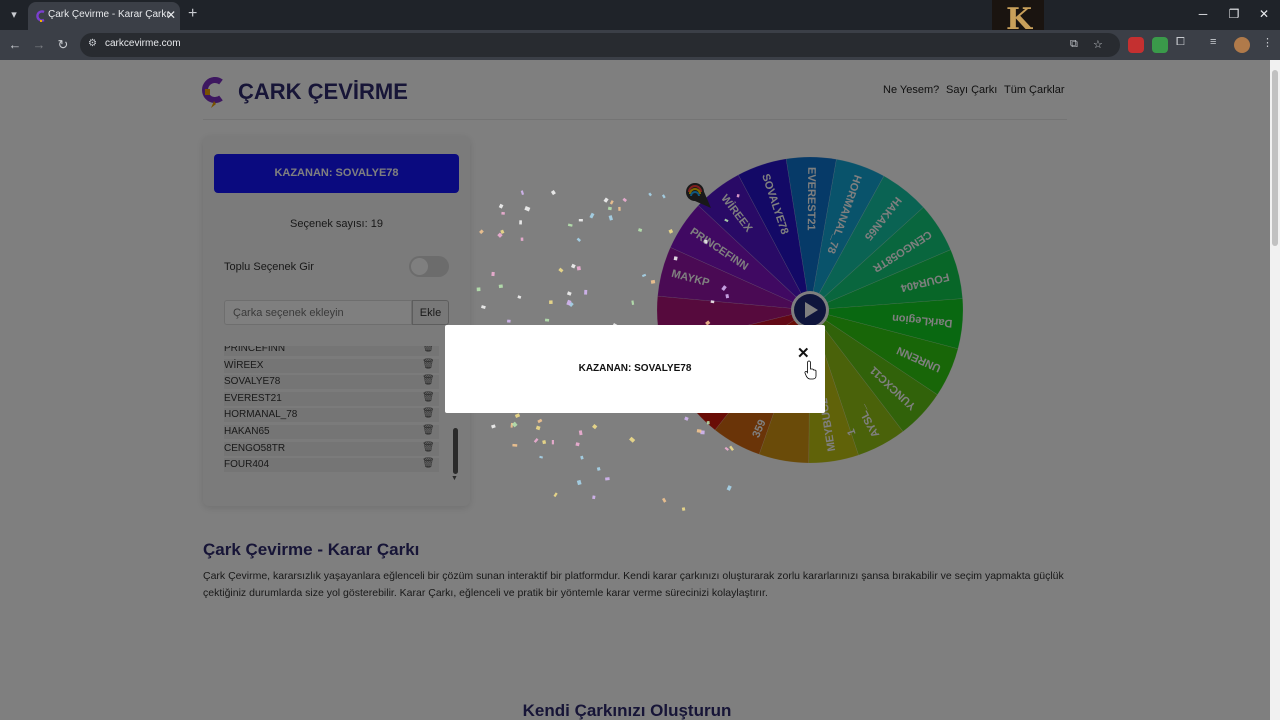 The width and height of the screenshot is (1280, 720). What do you see at coordinates (1275, 158) in the screenshot?
I see `page-scroll-thumb` at bounding box center [1275, 158].